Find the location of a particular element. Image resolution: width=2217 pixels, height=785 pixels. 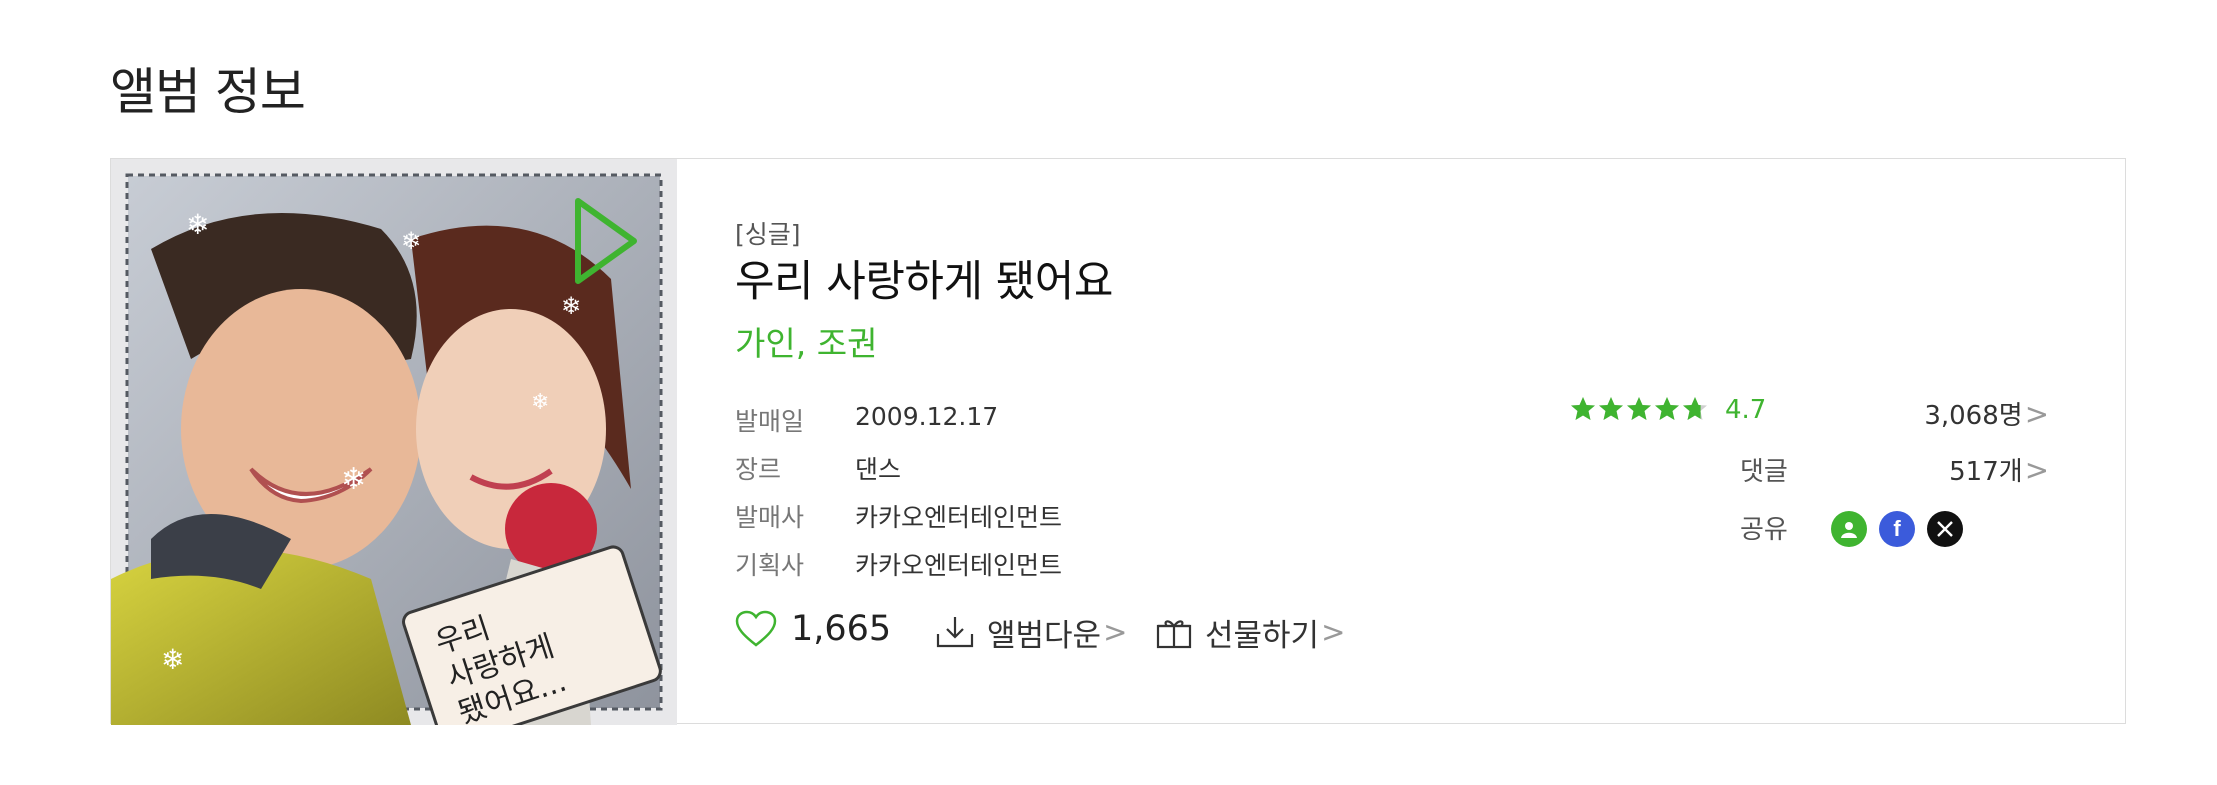

meta-value: 댄스 is located at coordinates (878, 469).